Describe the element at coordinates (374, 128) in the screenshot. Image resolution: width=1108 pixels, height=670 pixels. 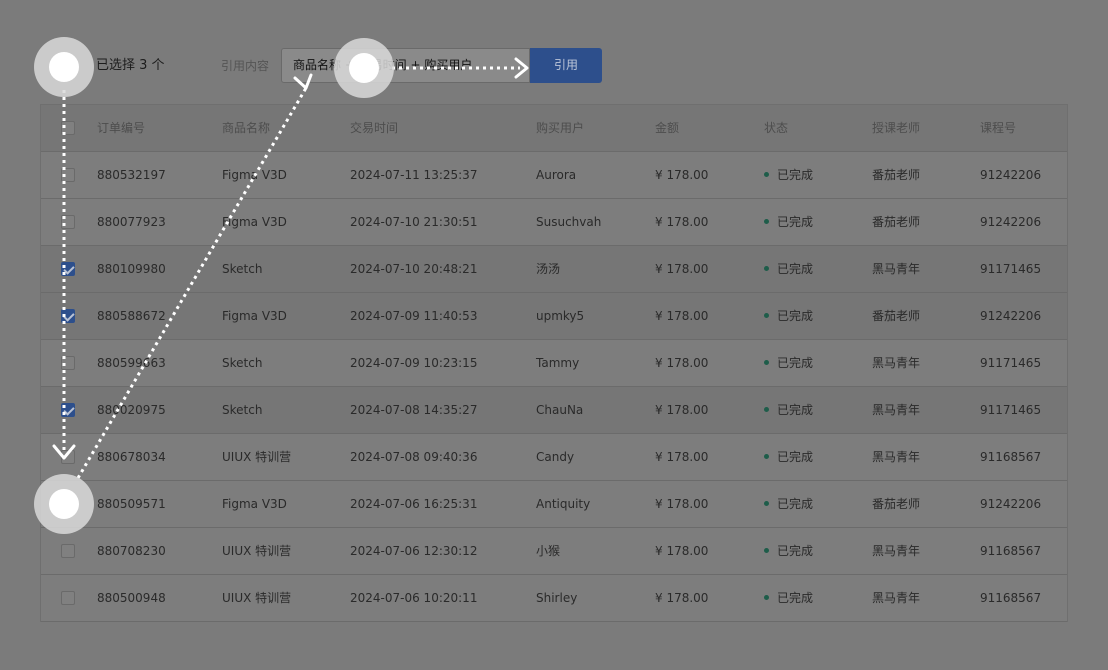
I see `header-time: 交易时间` at that location.